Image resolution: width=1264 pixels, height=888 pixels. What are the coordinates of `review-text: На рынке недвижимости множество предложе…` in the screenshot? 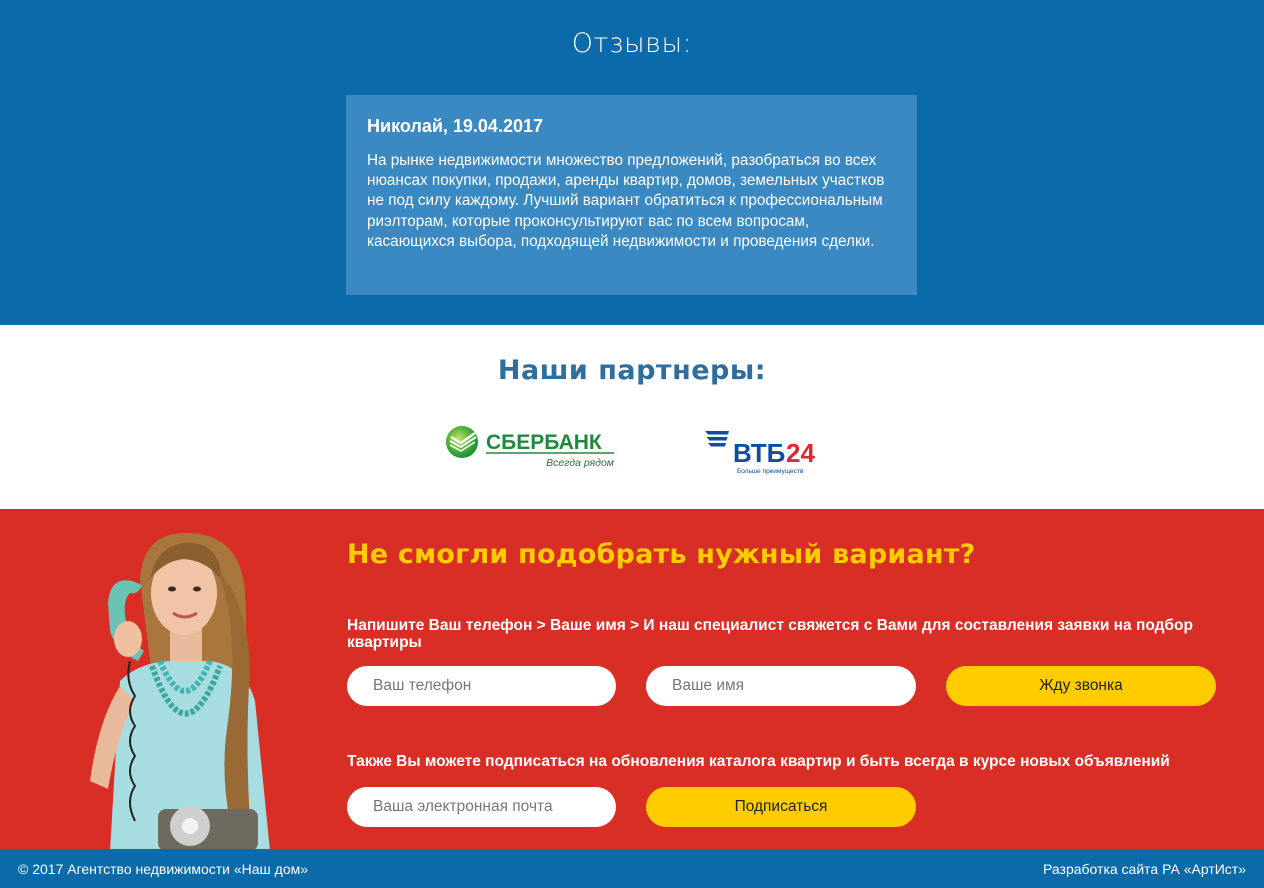 It's located at (626, 201).